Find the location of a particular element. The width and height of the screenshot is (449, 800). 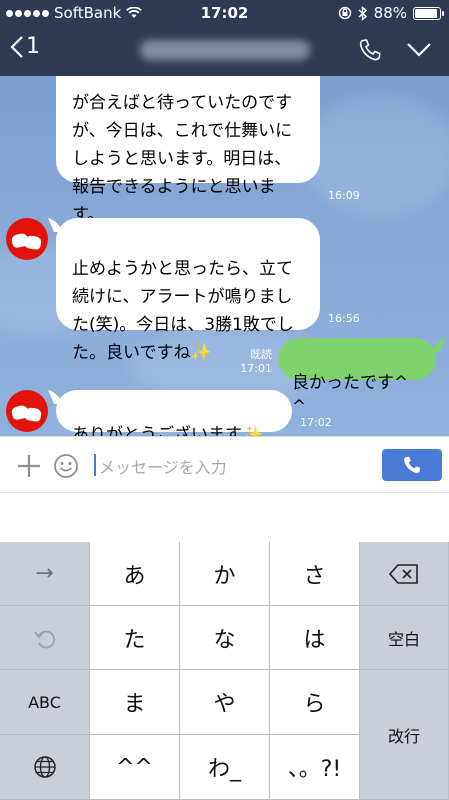

unread-count: 1 is located at coordinates (33, 46).